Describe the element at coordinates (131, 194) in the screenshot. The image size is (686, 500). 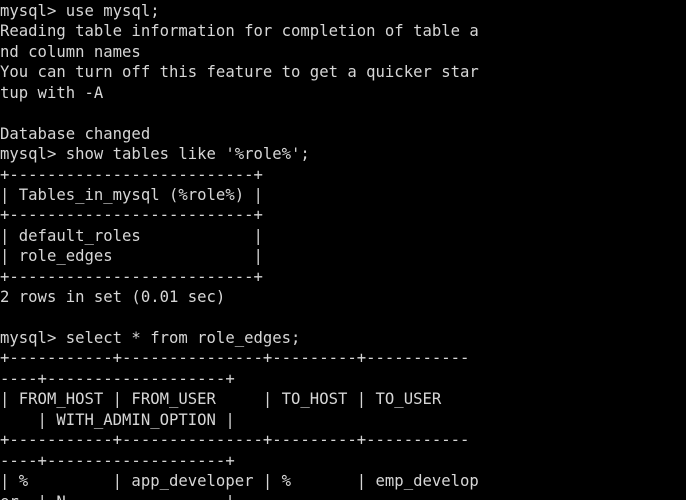
I see `terminal-line: | Tables_in_mysql (%role%) |` at that location.